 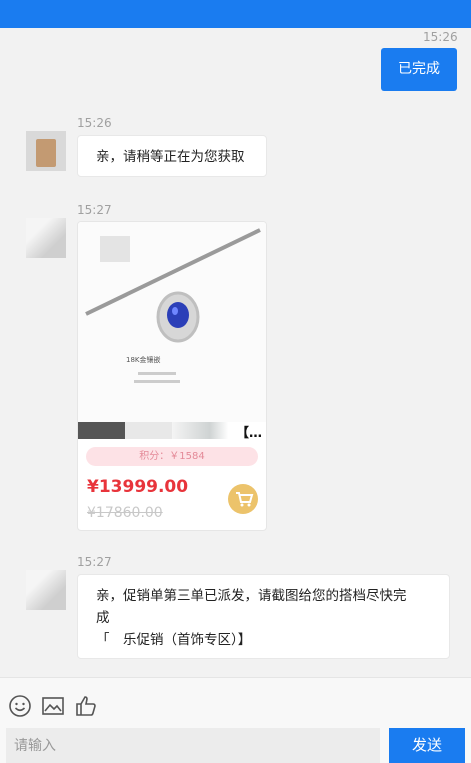 I want to click on original-price: ¥17860.00, so click(x=125, y=513).